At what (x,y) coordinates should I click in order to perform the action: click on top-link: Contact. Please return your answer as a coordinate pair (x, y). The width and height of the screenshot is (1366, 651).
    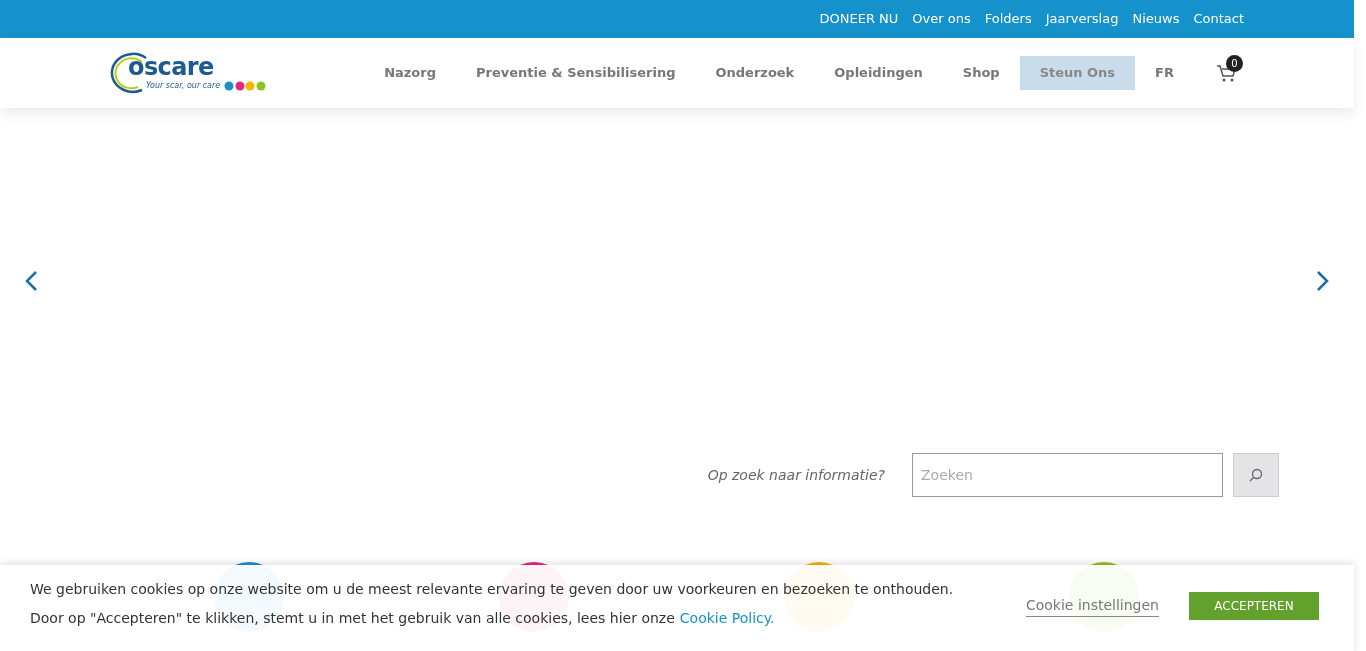
    Looking at the image, I should click on (1218, 19).